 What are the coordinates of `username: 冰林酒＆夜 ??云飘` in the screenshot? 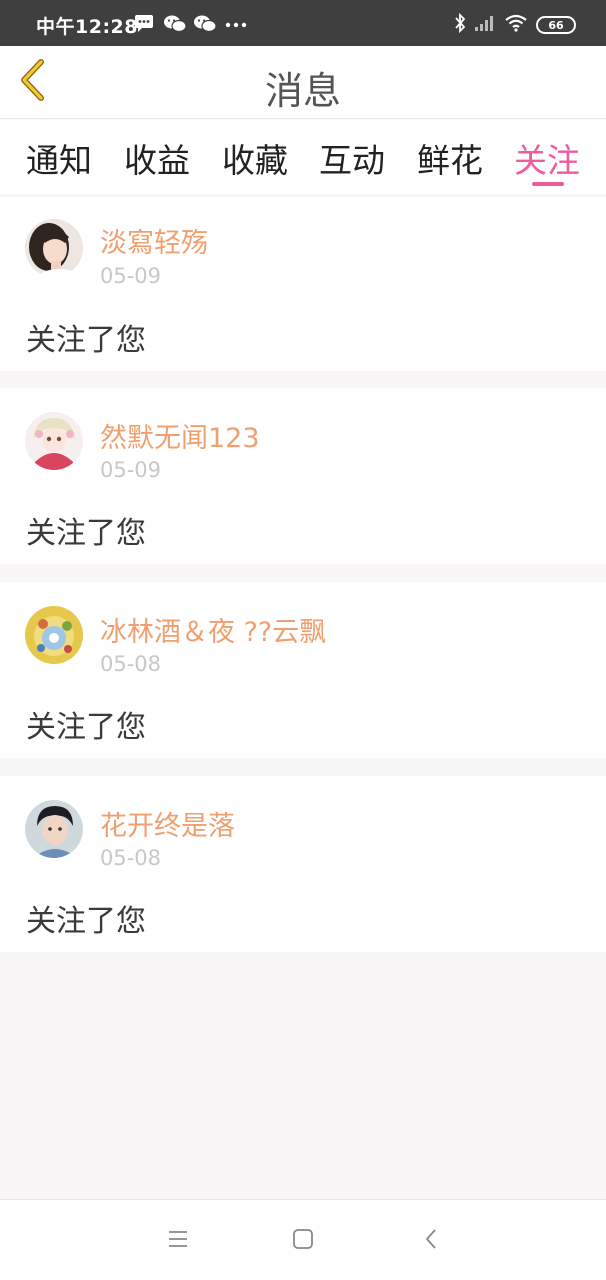 It's located at (213, 629).